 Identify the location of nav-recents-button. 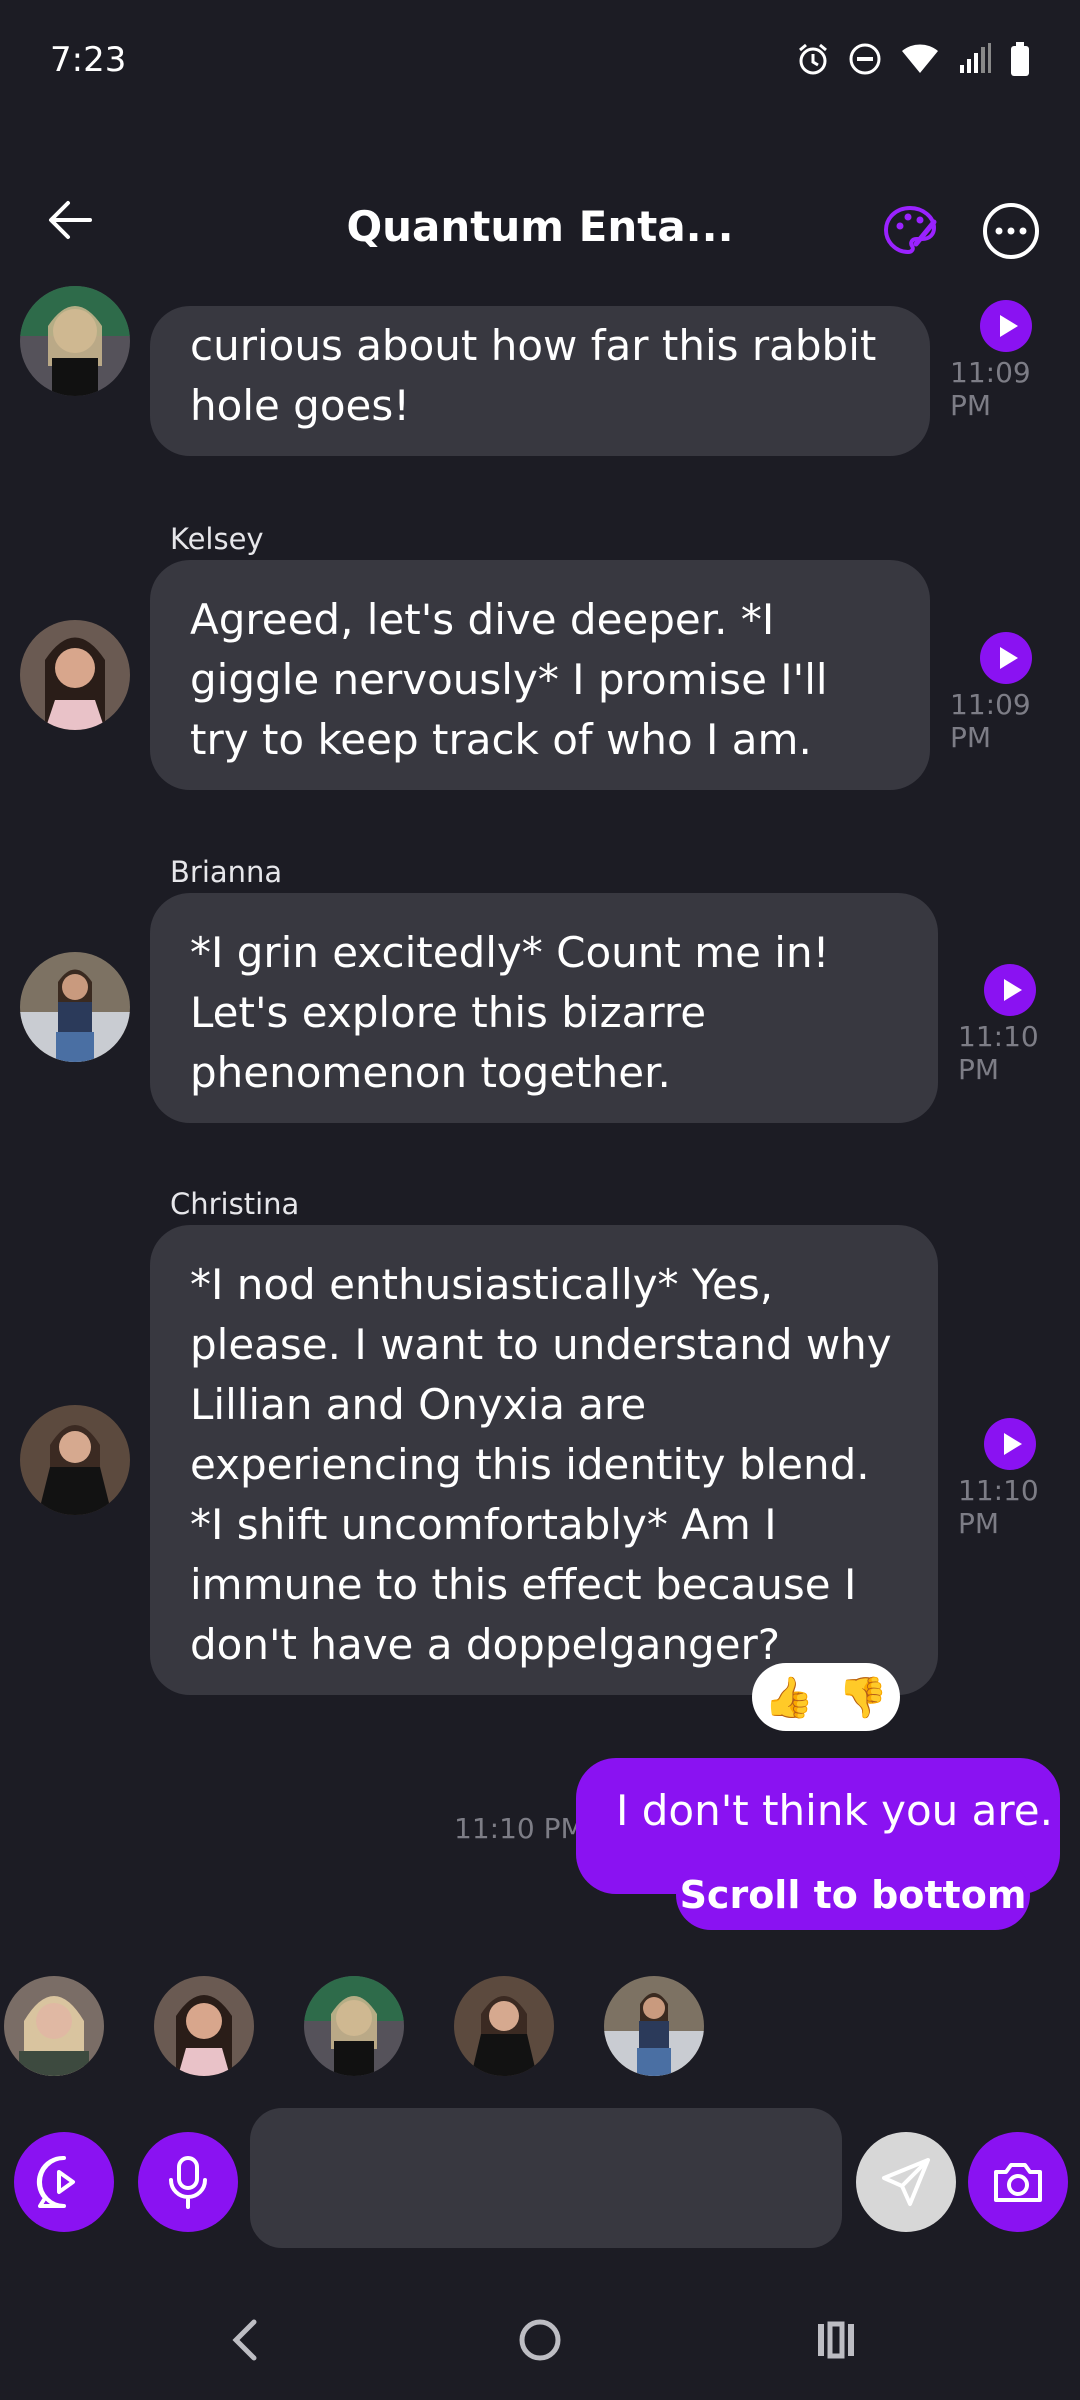
(834, 2340).